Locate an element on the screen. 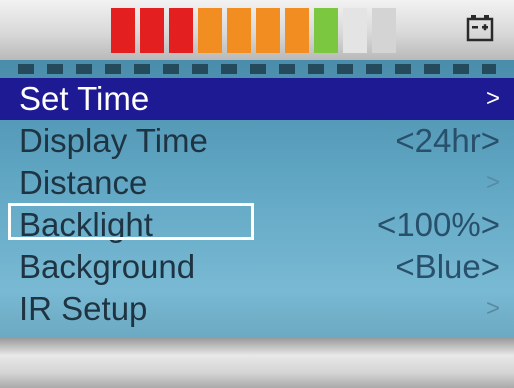  menu-item-value: <Blue> is located at coordinates (447, 266).